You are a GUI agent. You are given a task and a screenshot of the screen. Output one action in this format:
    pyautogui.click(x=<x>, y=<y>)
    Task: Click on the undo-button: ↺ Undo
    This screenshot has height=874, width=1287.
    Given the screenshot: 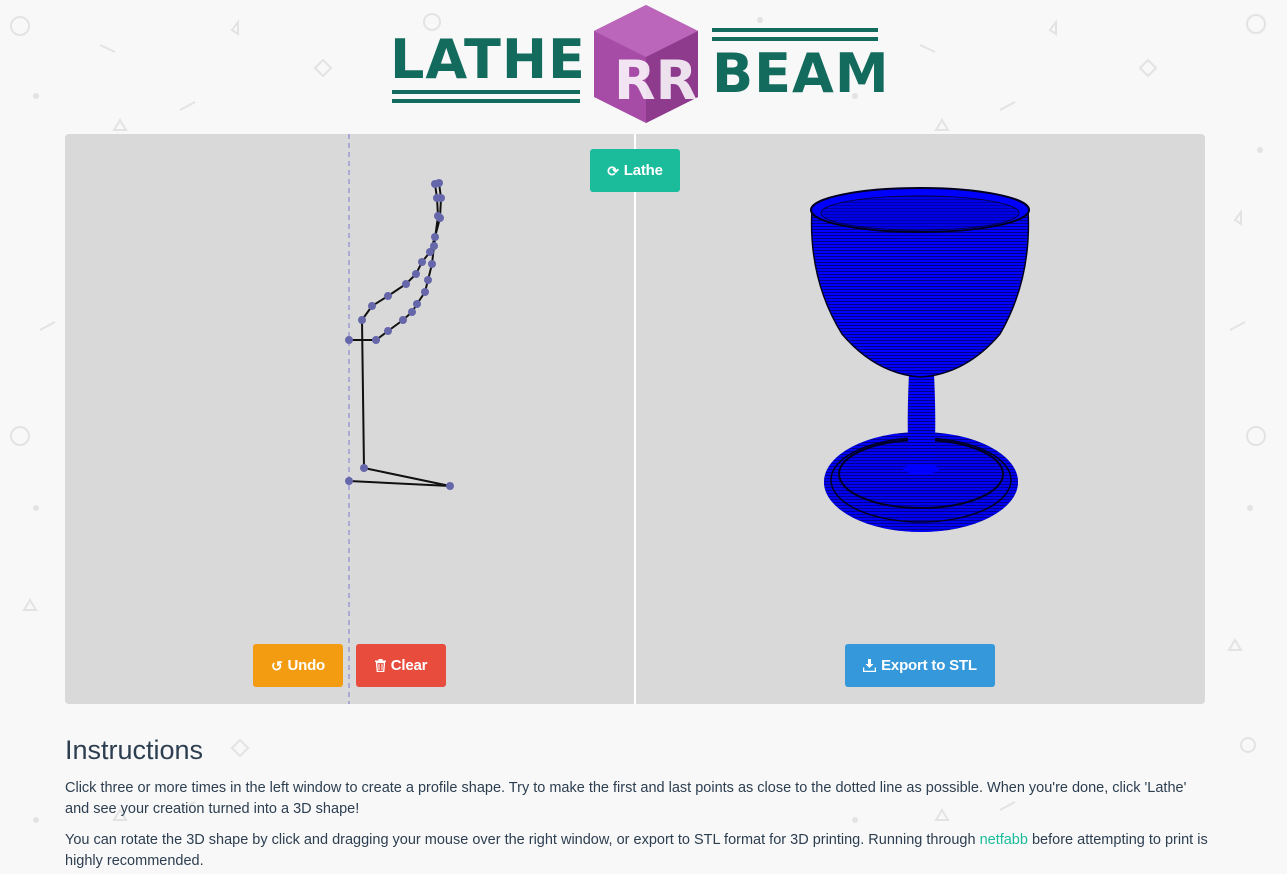 What is the action you would take?
    pyautogui.click(x=298, y=665)
    